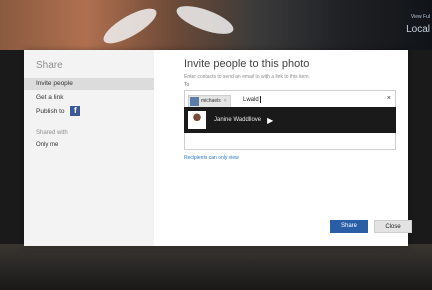  I want to click on to-label: To, so click(187, 85).